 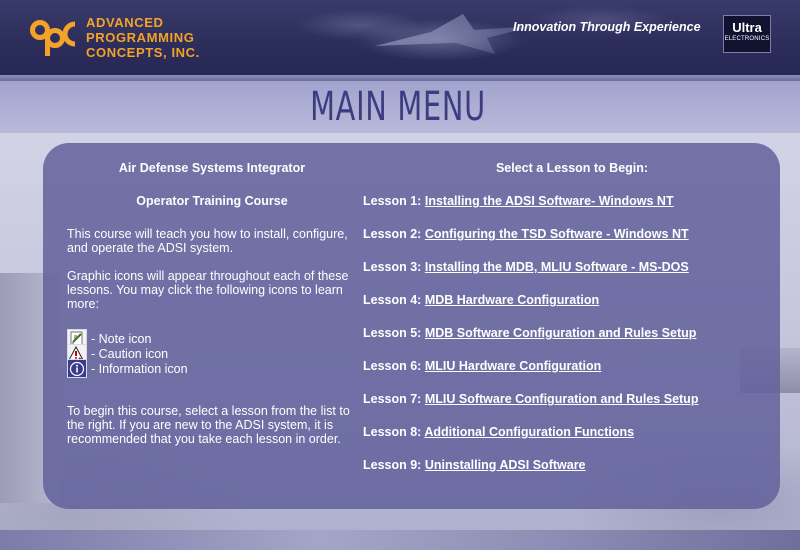 I want to click on lesson-number: Lesson 4:, so click(x=392, y=300).